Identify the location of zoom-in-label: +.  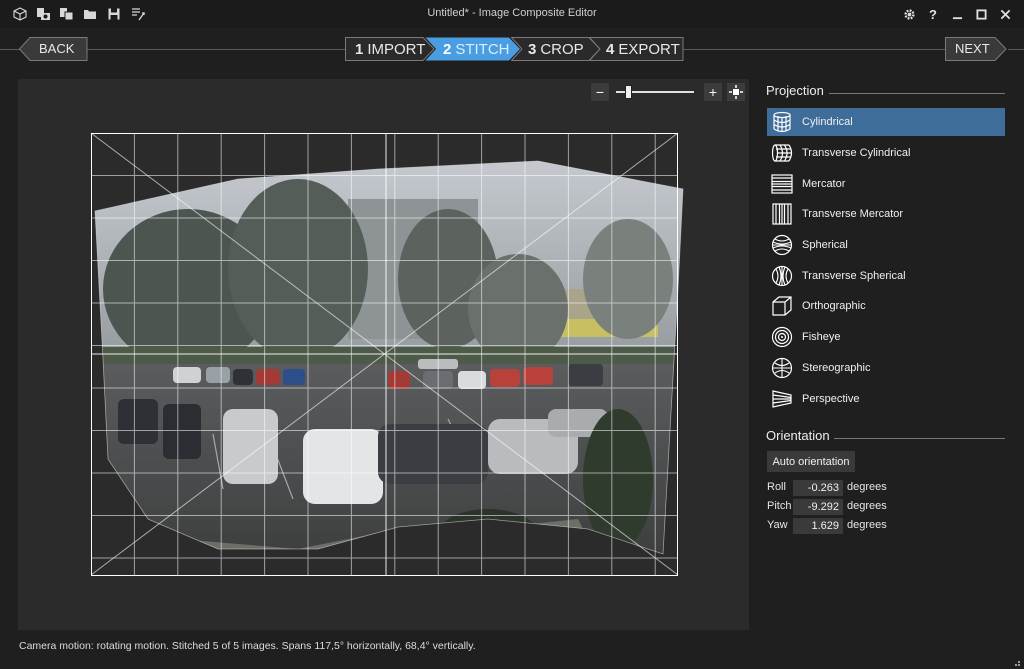
(713, 92).